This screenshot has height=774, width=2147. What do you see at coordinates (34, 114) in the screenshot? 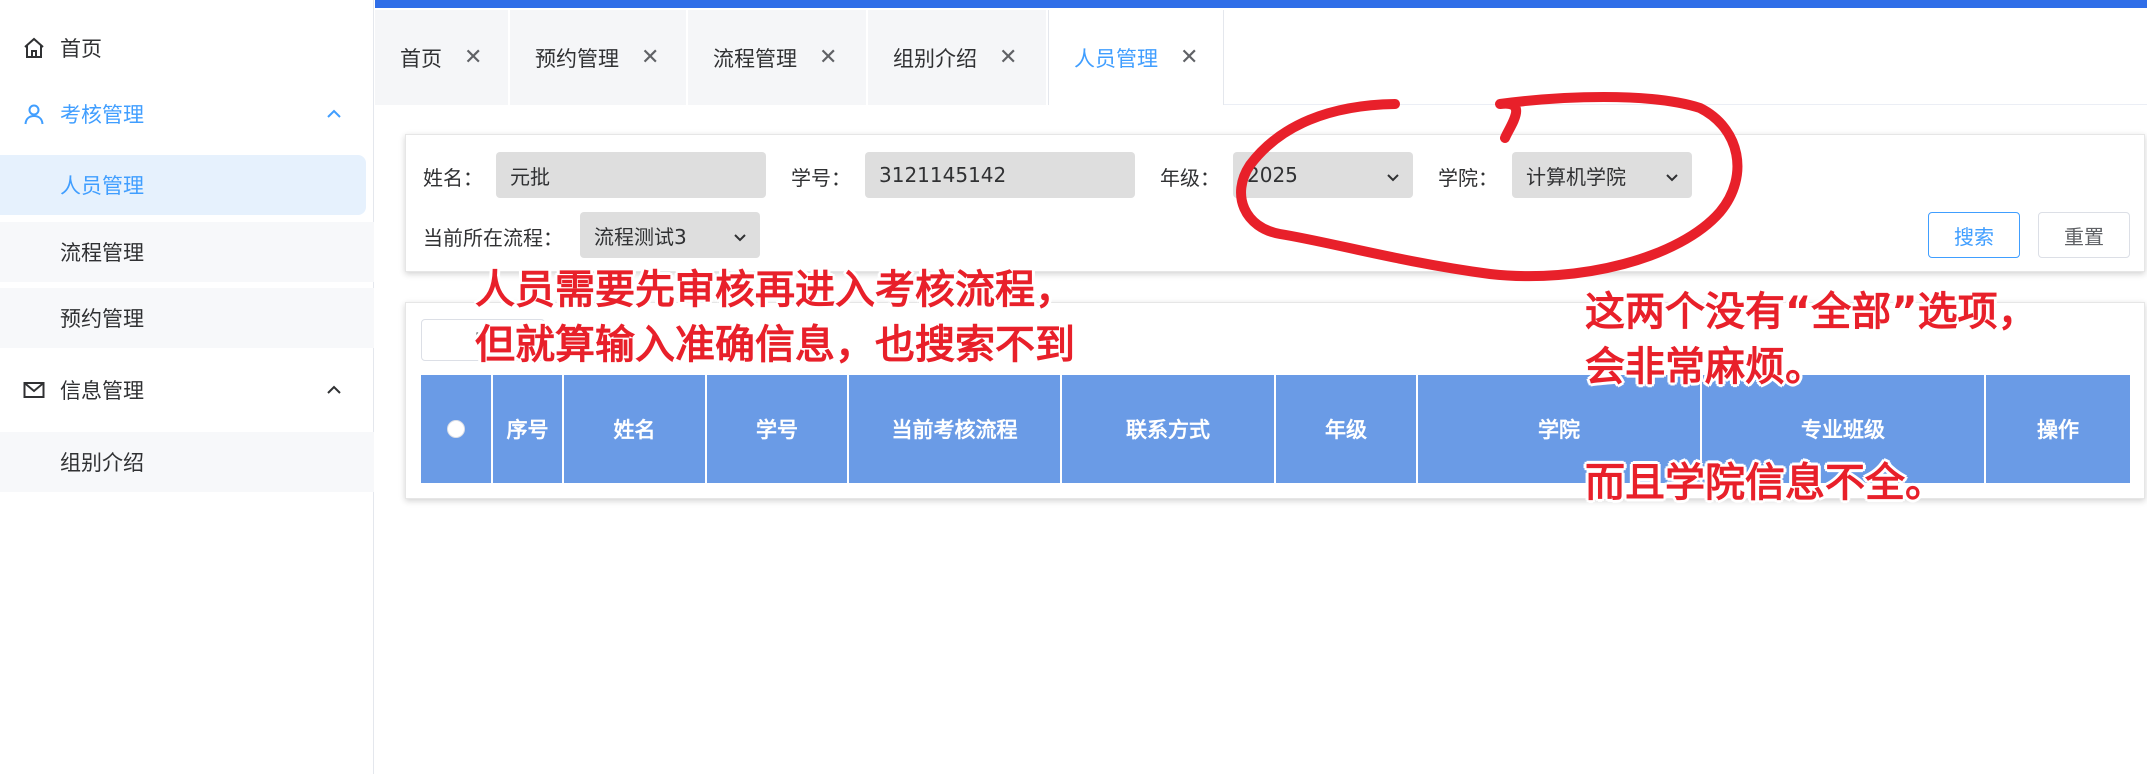
I see `user-icon` at bounding box center [34, 114].